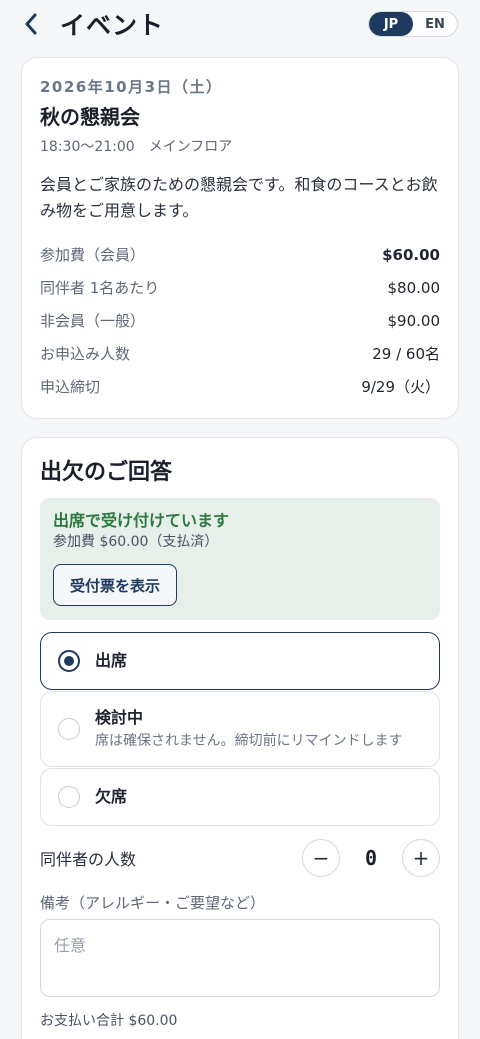 The image size is (480, 1039). I want to click on info-value: 9/29（火）, so click(400, 387).